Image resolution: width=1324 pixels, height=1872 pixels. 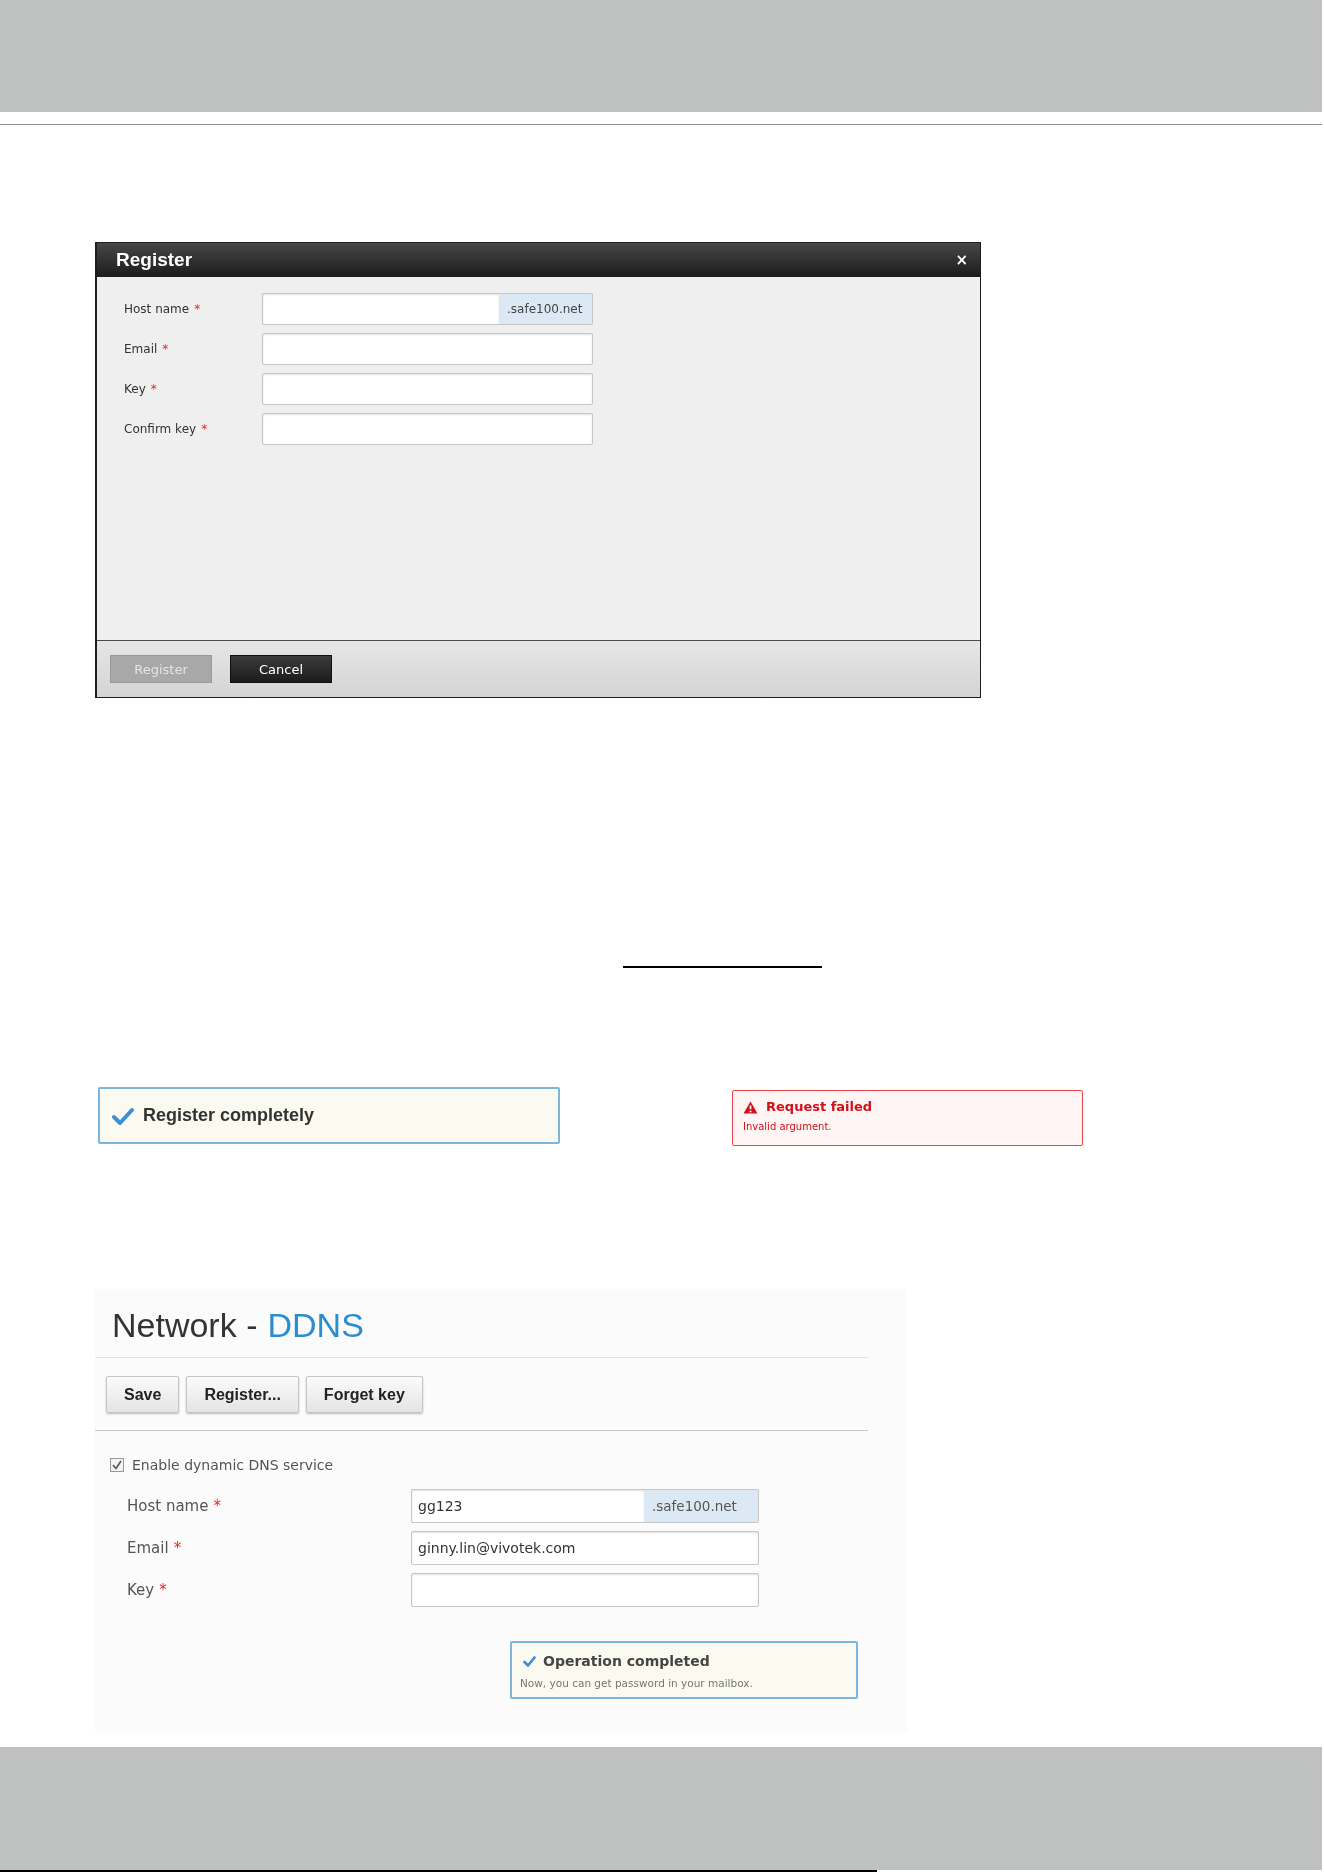 I want to click on message-title: Operation completed, so click(x=626, y=1661).